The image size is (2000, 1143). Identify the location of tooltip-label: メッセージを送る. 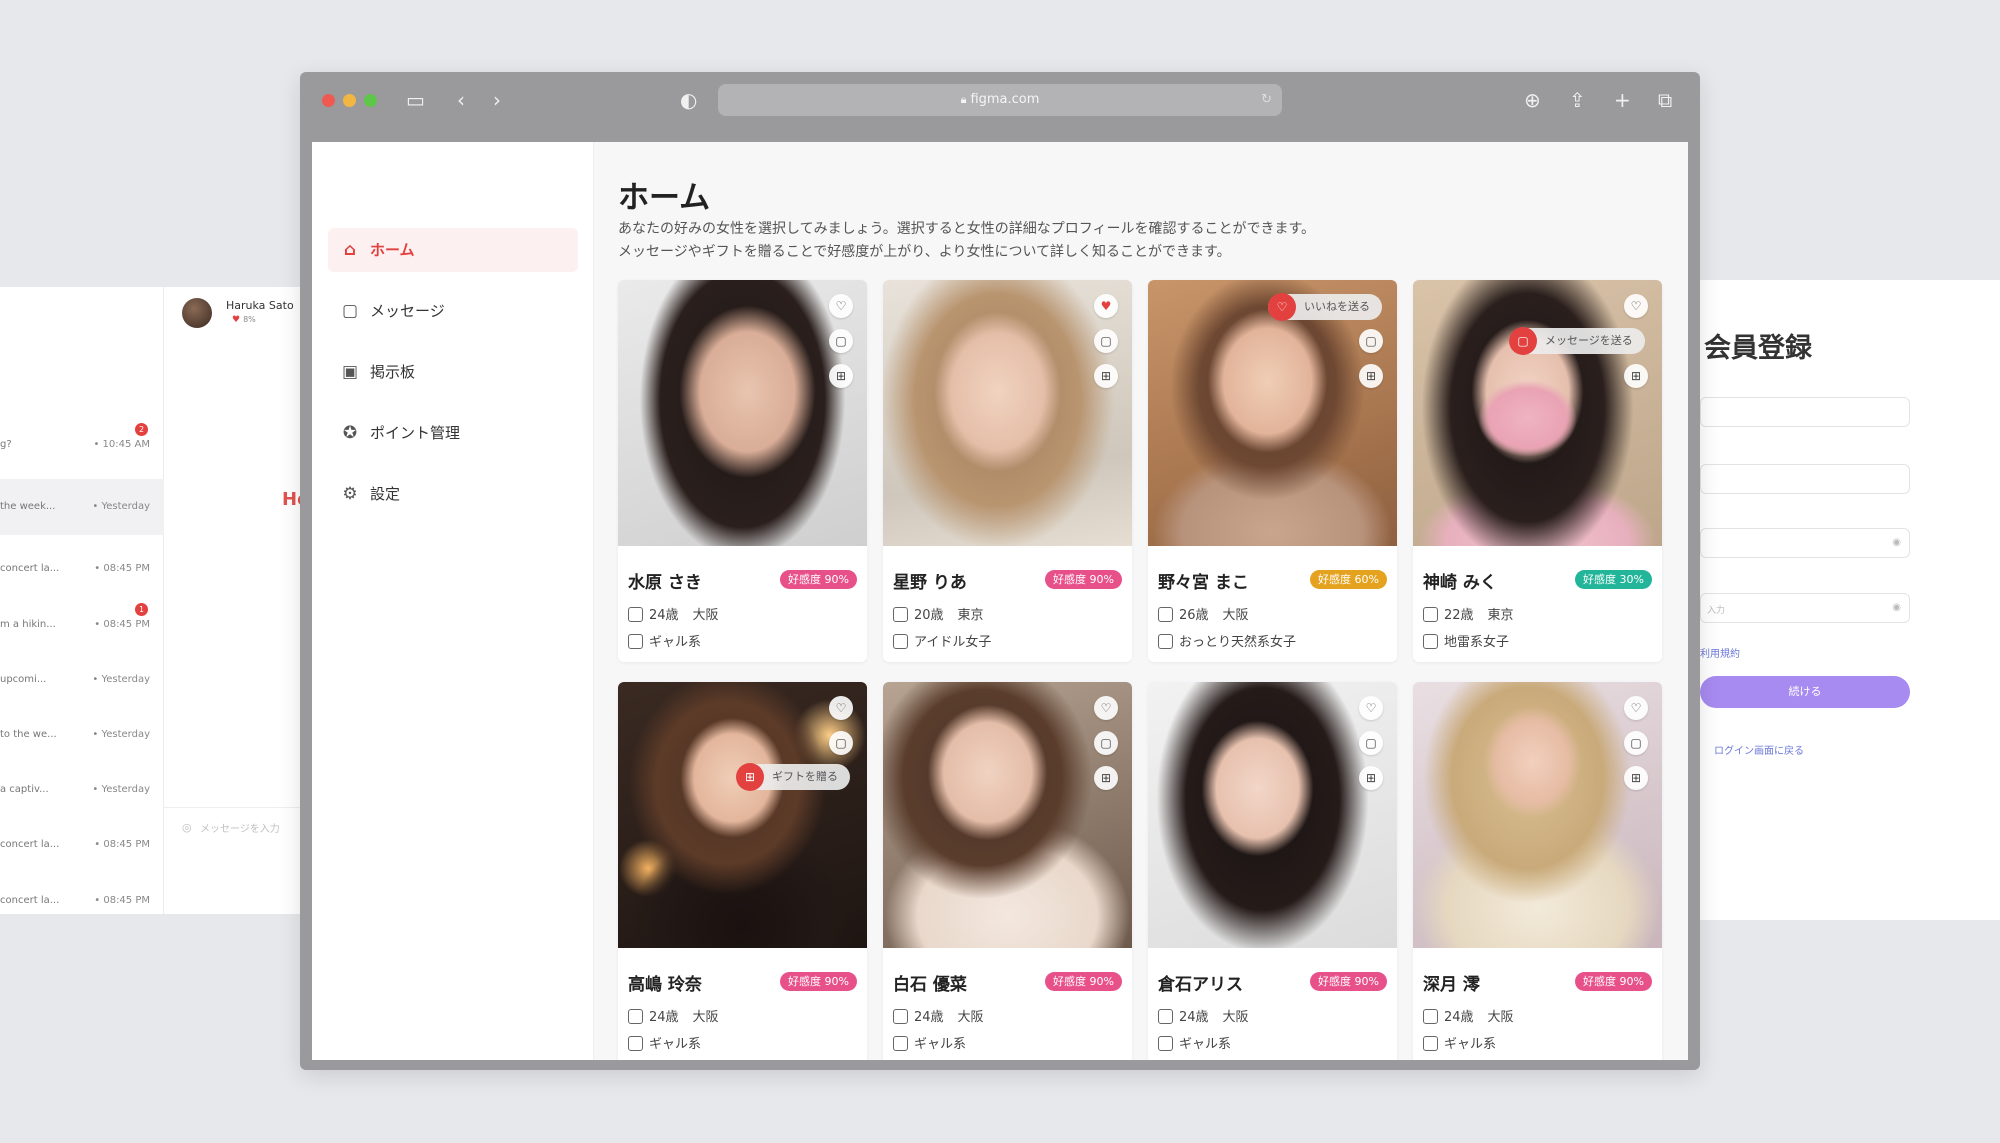
(1589, 340).